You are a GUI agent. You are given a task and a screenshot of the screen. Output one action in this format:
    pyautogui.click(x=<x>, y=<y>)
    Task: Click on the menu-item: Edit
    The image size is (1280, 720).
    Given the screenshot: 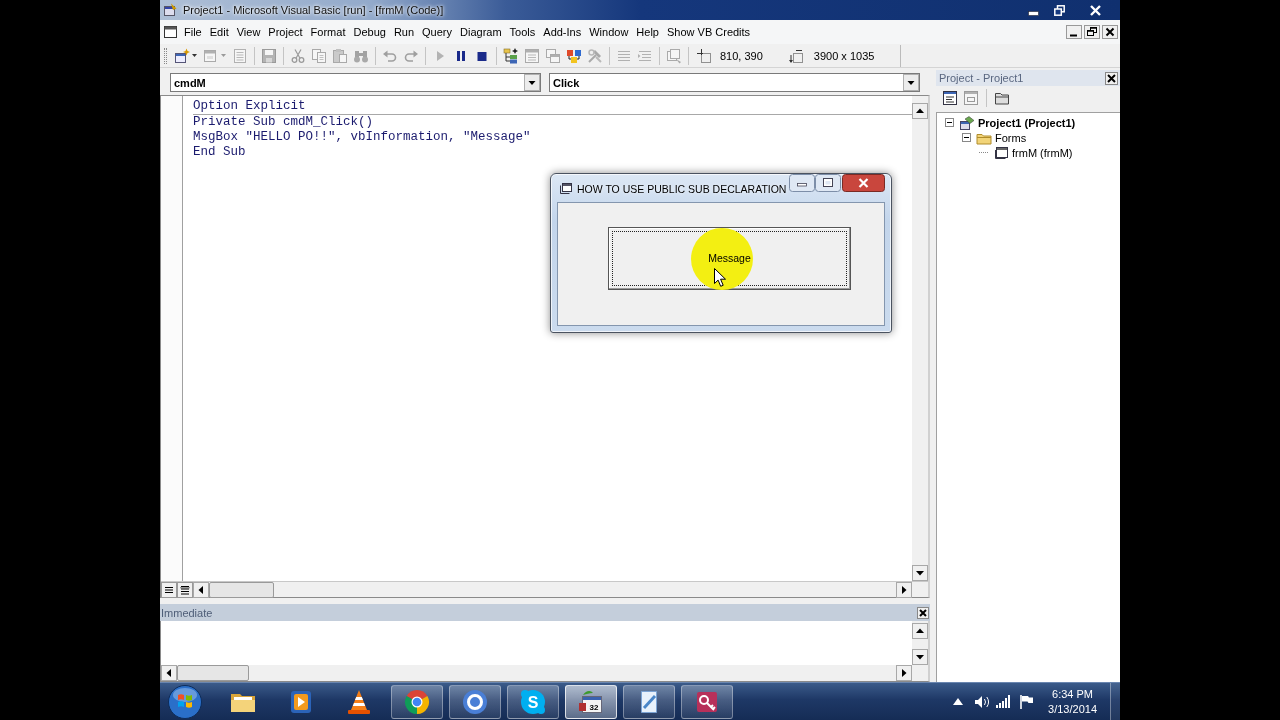 What is the action you would take?
    pyautogui.click(x=219, y=32)
    